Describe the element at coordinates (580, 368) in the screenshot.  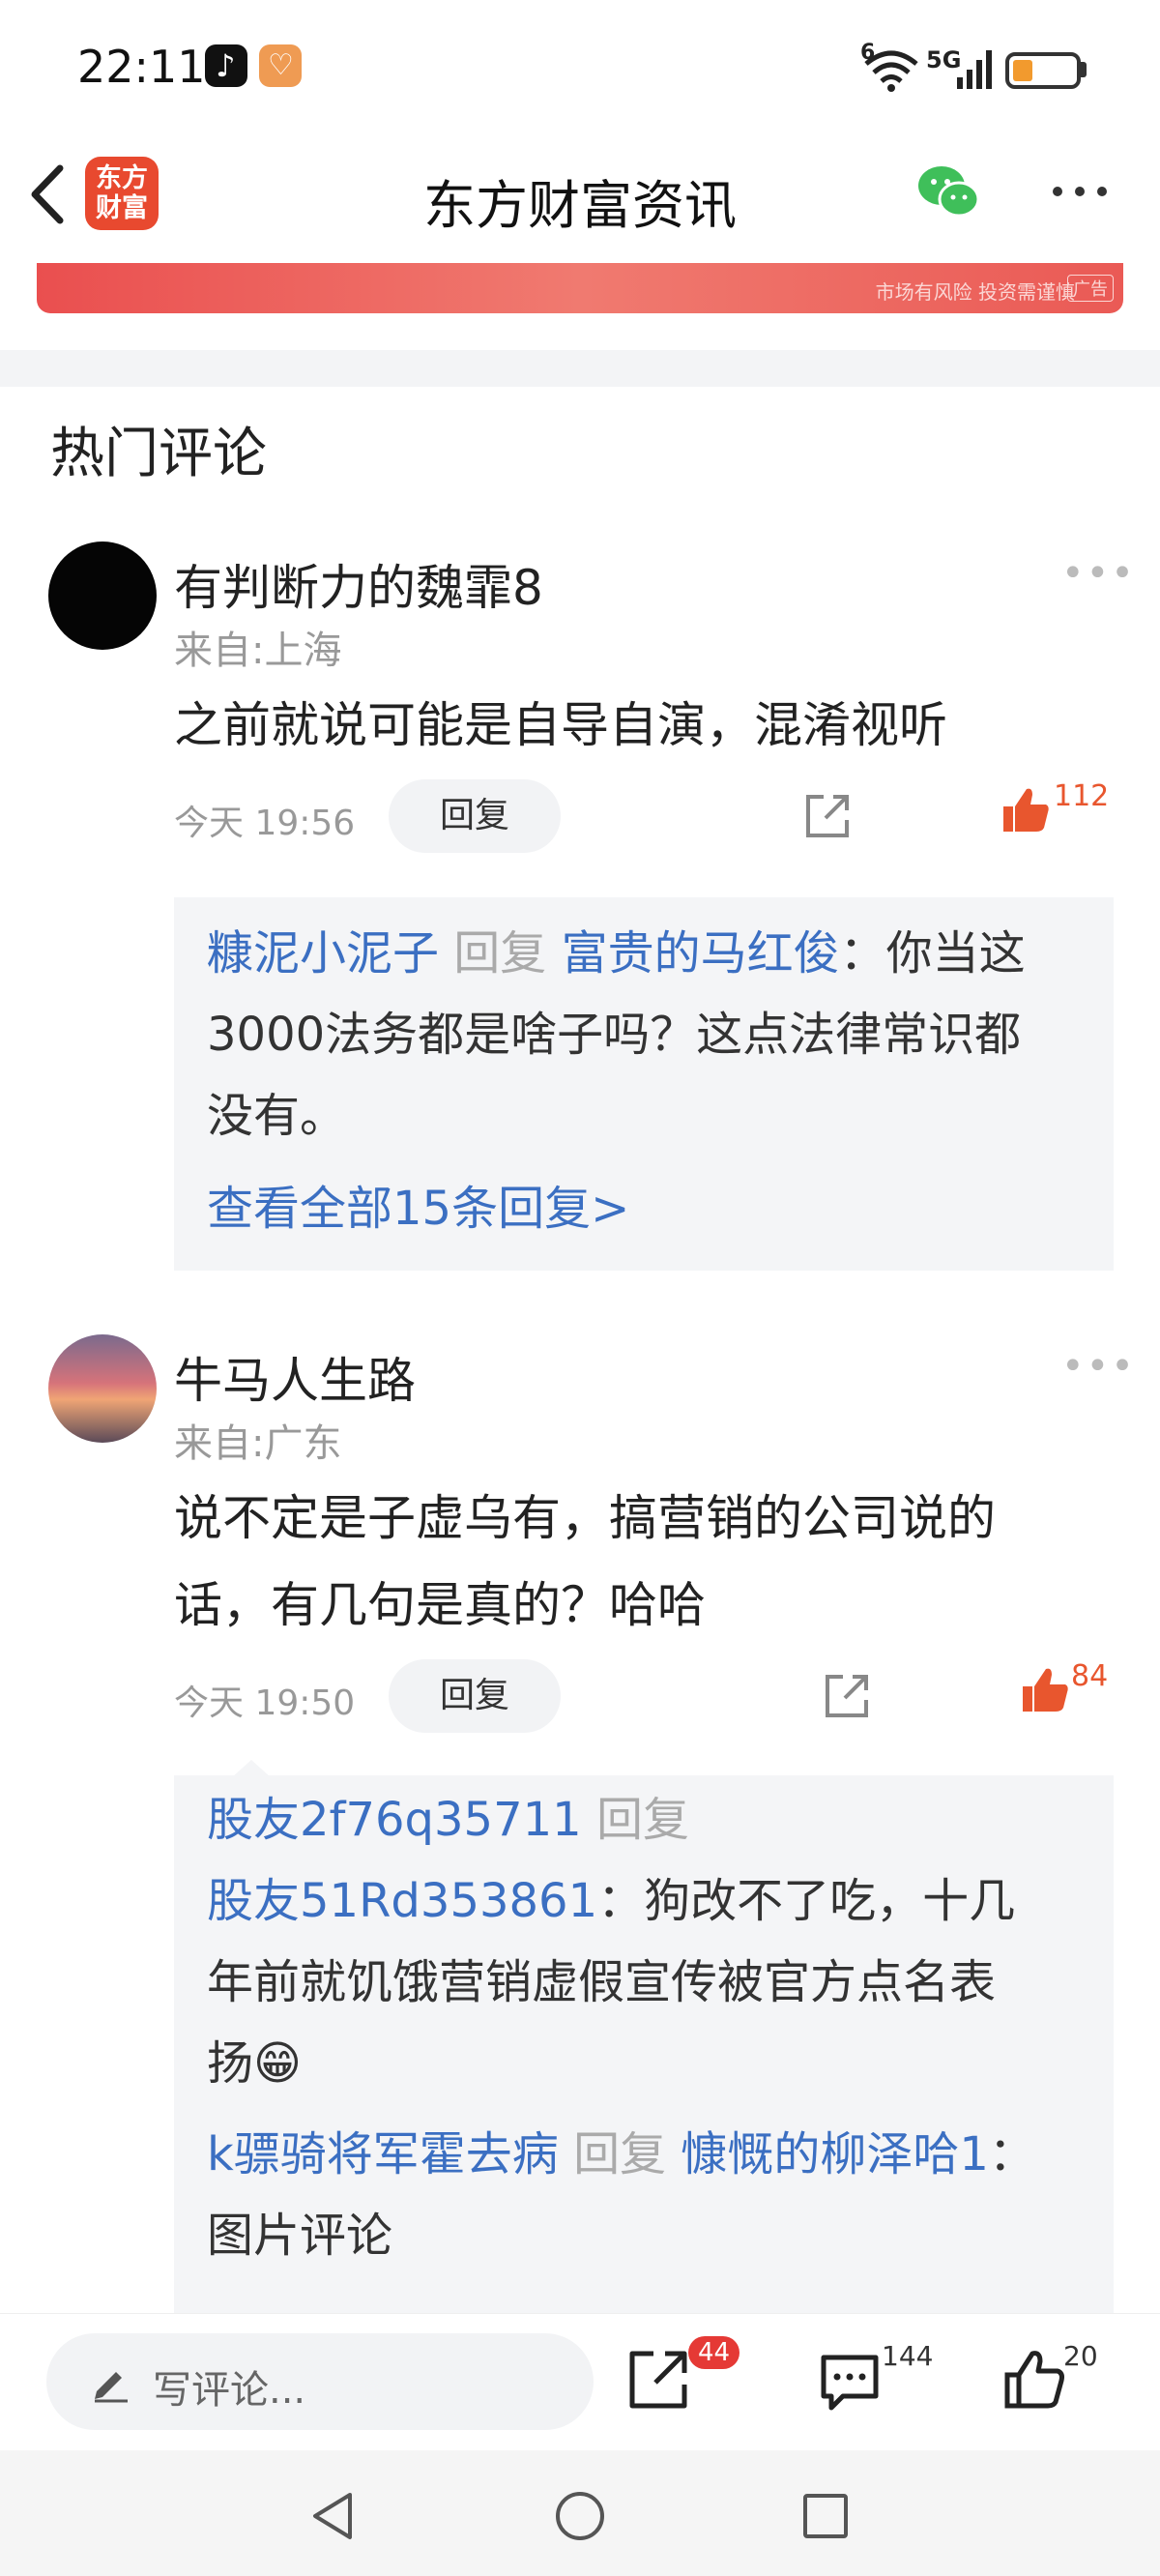
I see `section-divider` at that location.